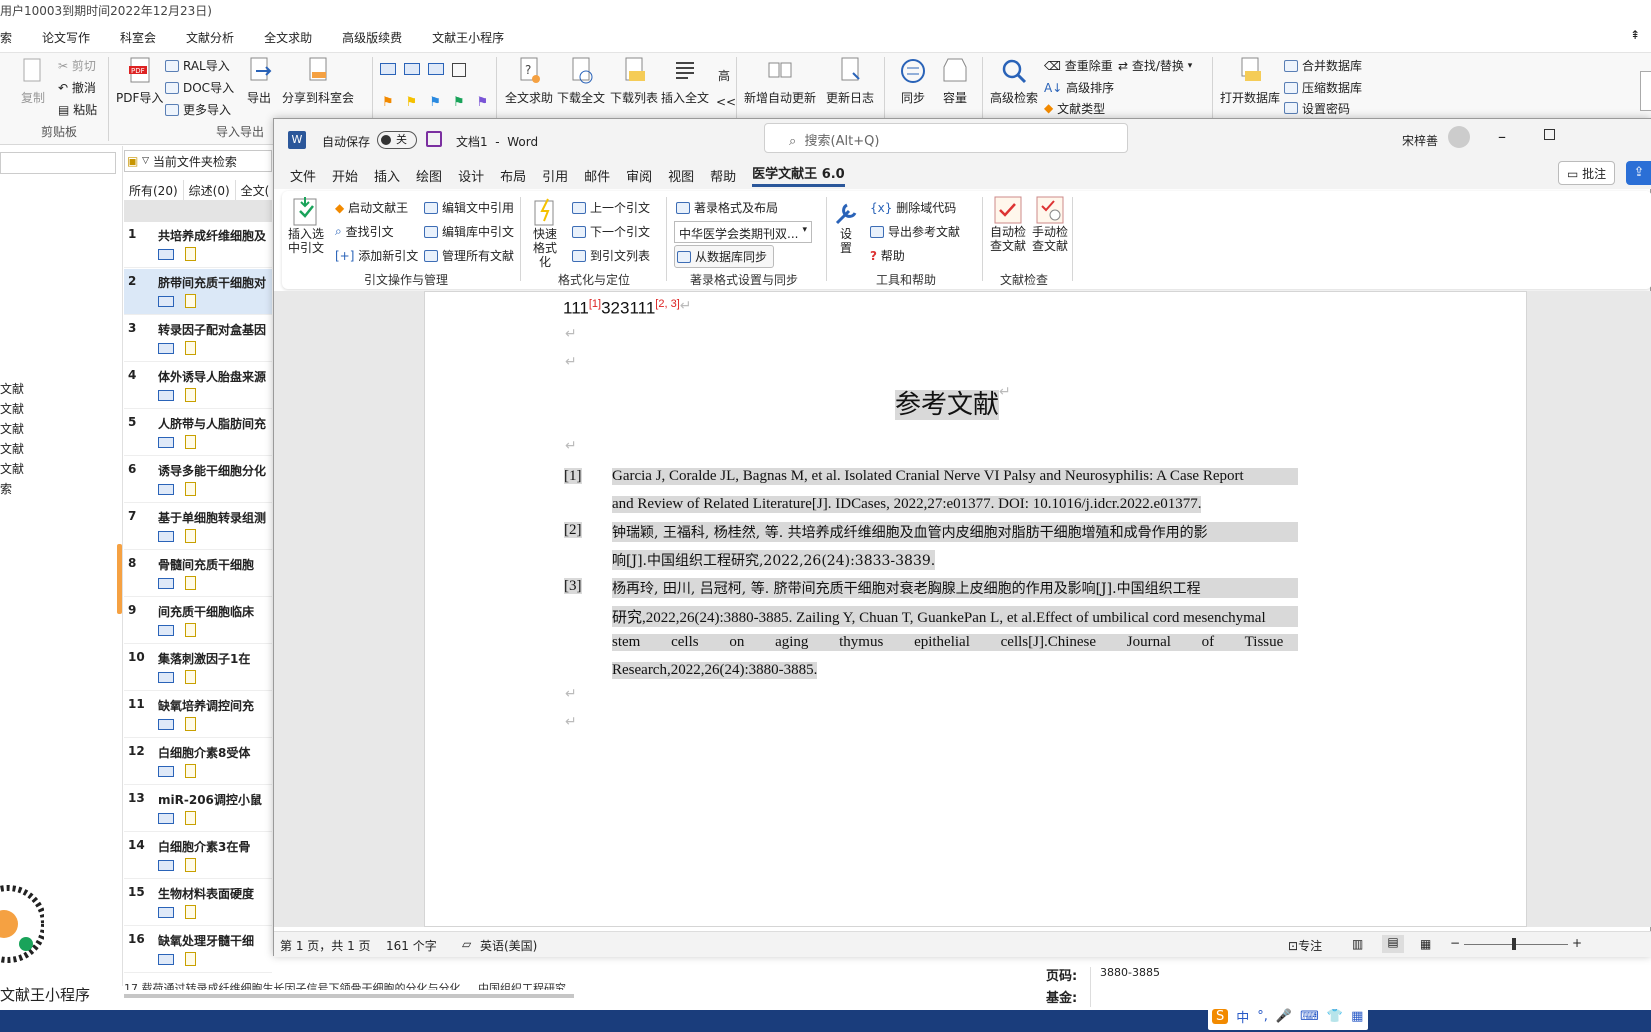 The image size is (1651, 1032). I want to click on merge-db-button: 合并数据库, so click(1323, 65).